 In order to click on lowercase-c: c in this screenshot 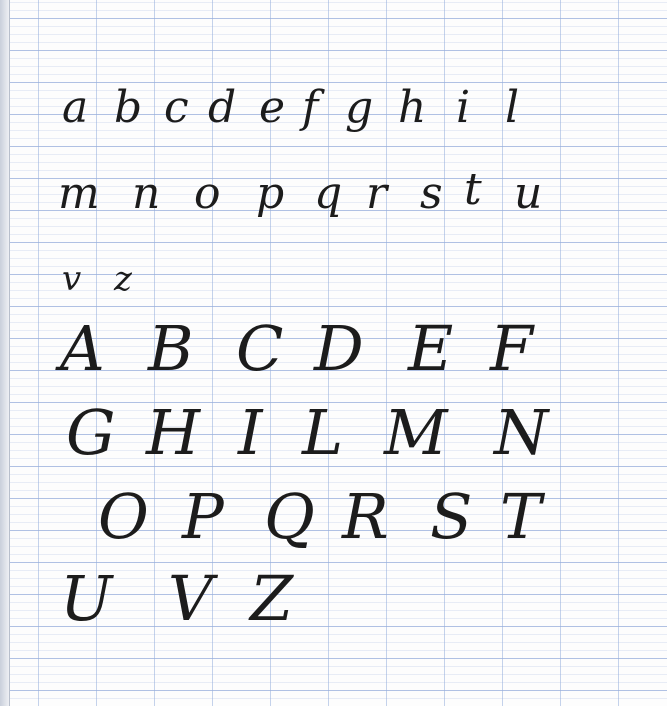, I will do `click(176, 107)`.